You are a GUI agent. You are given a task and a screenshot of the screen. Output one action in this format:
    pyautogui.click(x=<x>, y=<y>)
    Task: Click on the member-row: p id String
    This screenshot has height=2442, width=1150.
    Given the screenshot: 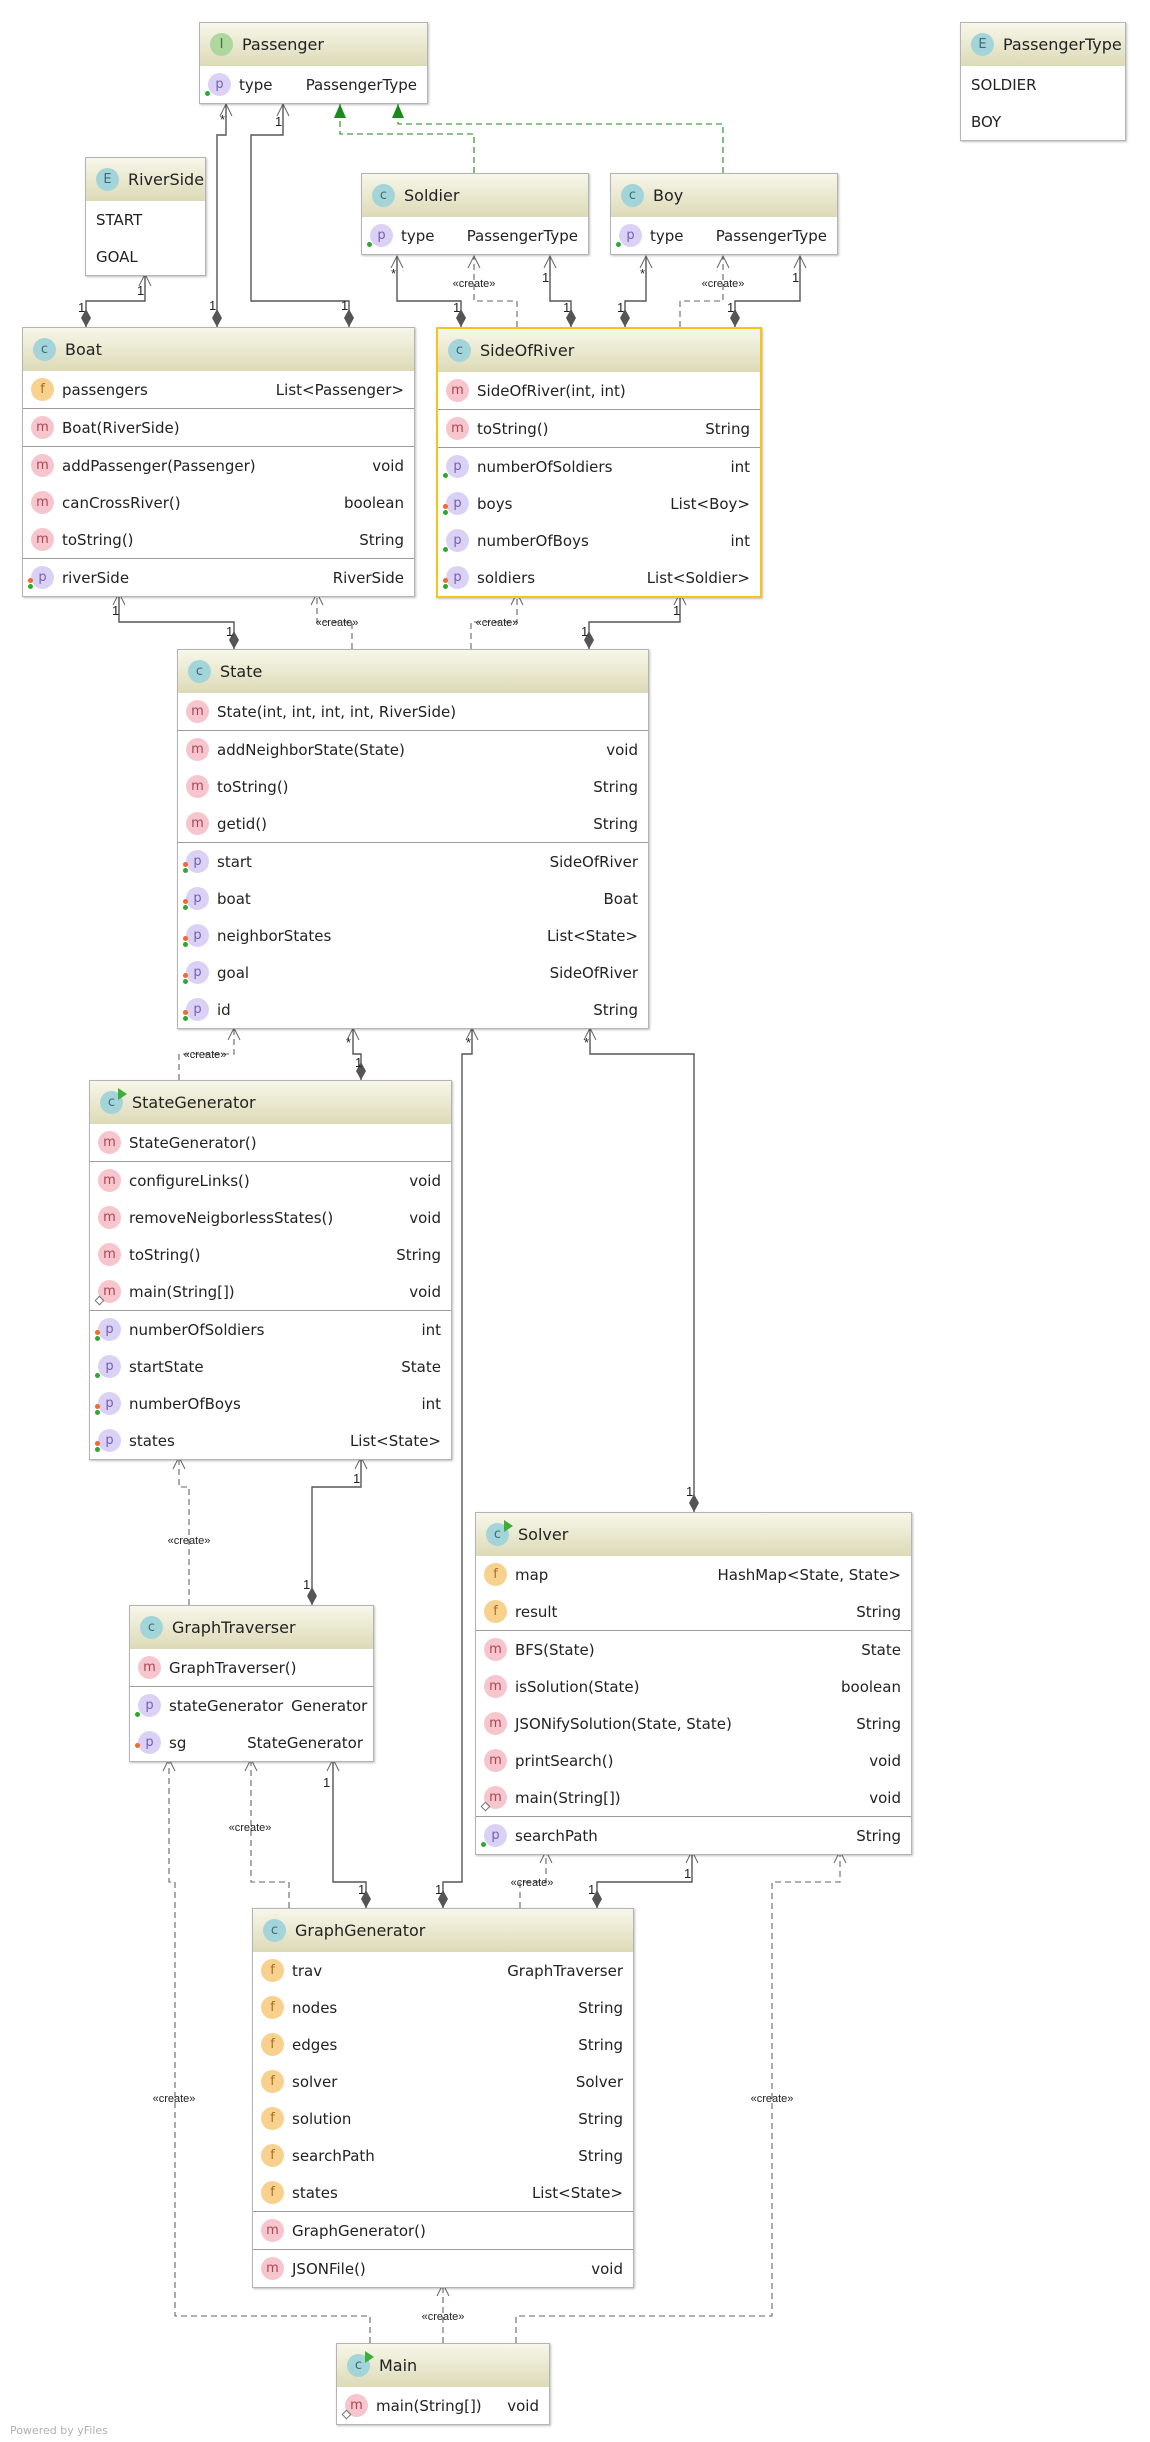 What is the action you would take?
    pyautogui.click(x=413, y=1009)
    